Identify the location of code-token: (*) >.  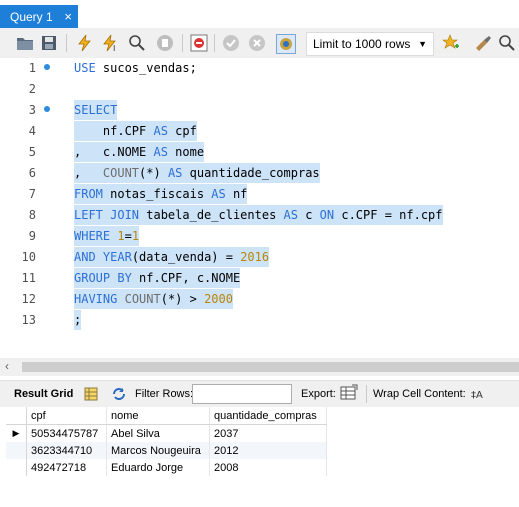
(182, 299).